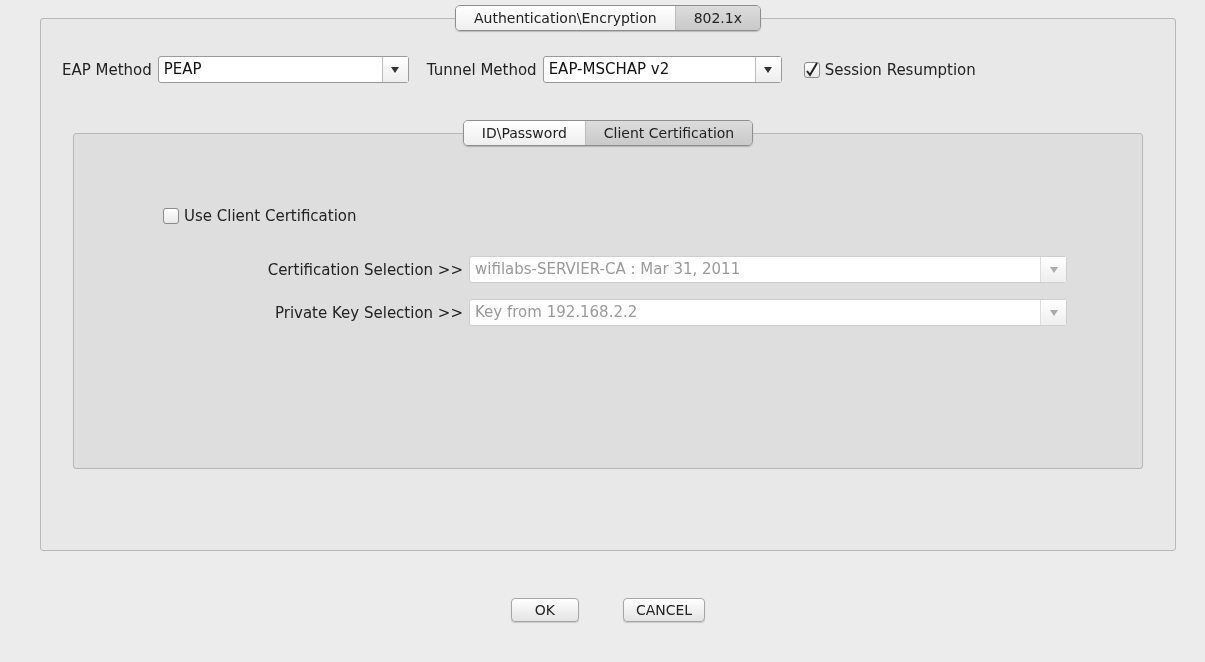 The image size is (1205, 662). Describe the element at coordinates (524, 133) in the screenshot. I see `tab: ID\Password` at that location.